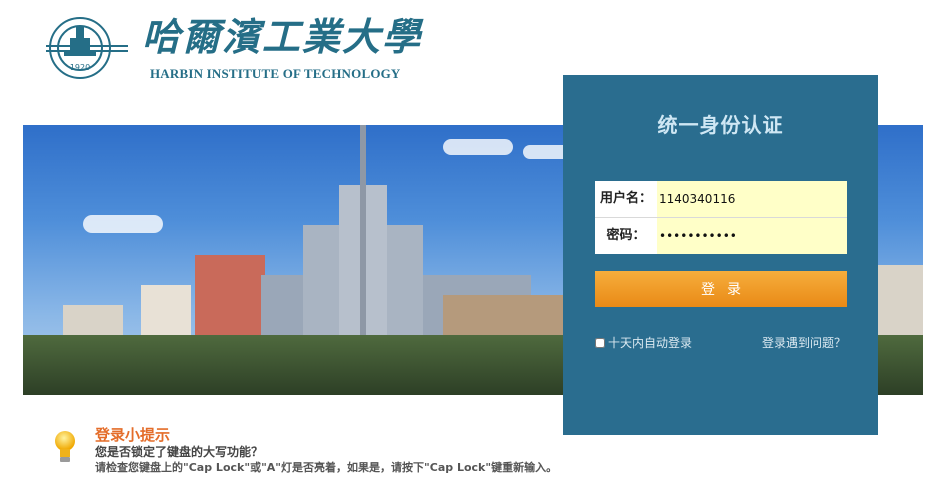 This screenshot has width=947, height=487. I want to click on emblem-year: 1920, so click(80, 67).